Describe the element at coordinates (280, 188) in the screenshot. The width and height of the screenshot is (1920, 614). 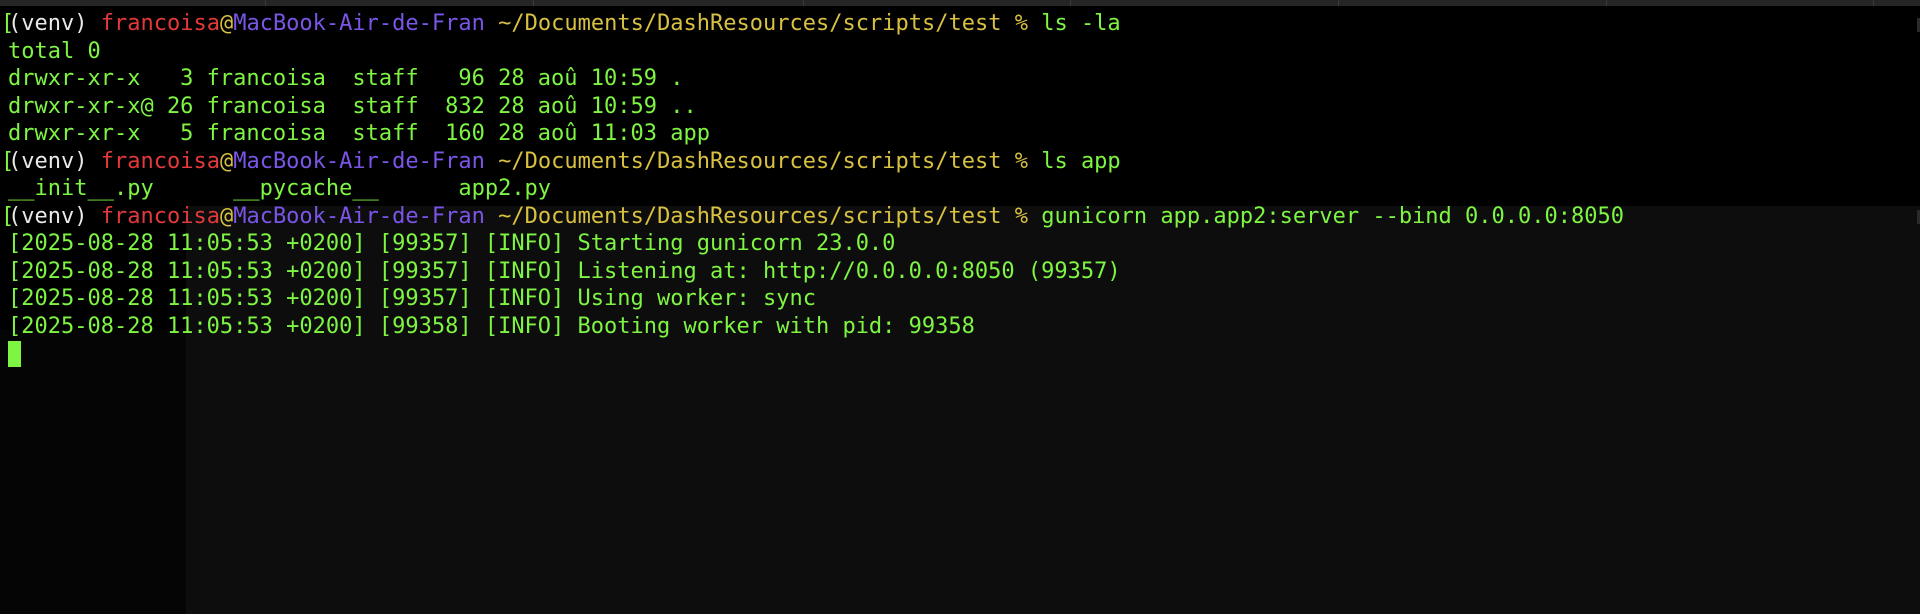
I see `output-line: __init__.py __pycache__ app2.py` at that location.